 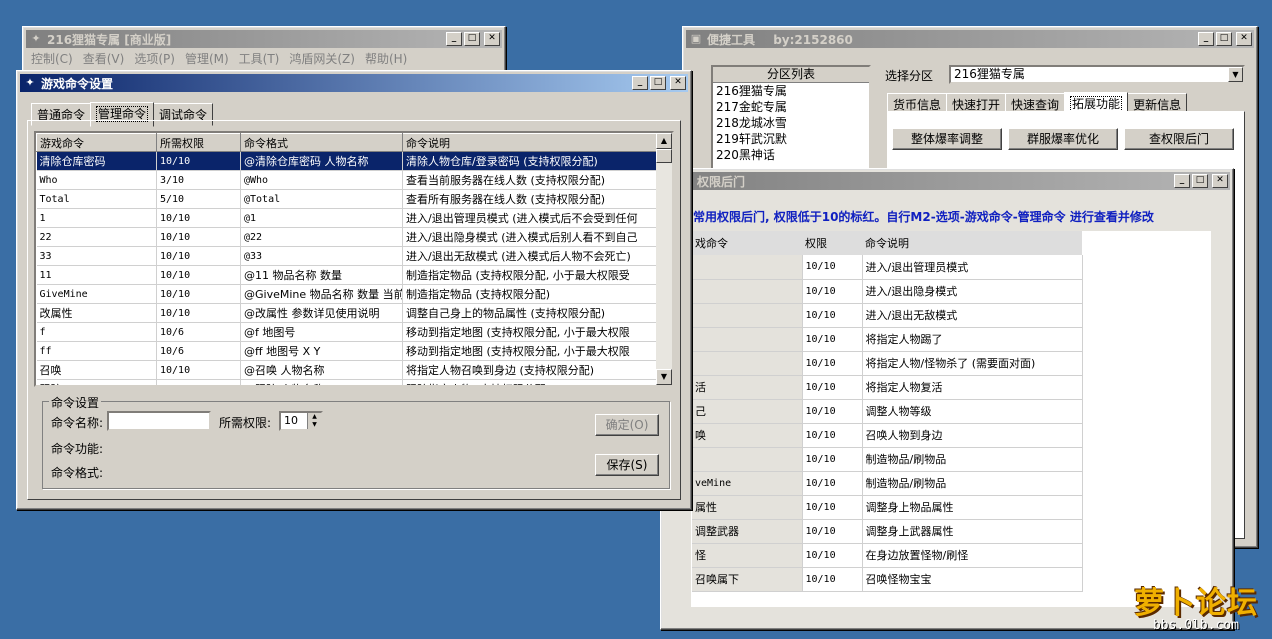 I want to click on table-cell: 制造指定物品 (支持权限分配), so click(x=529, y=294).